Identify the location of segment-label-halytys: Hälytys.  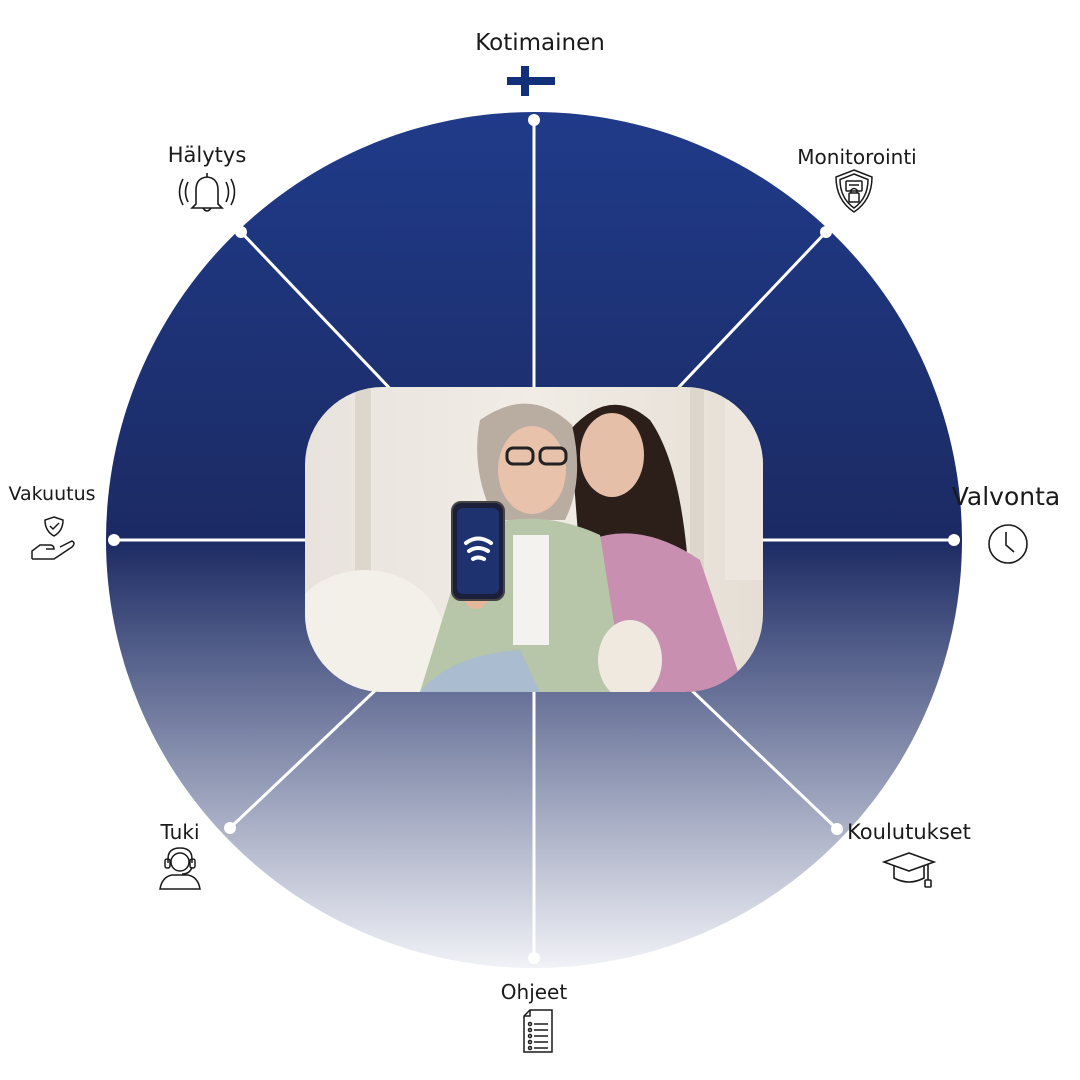
(207, 155).